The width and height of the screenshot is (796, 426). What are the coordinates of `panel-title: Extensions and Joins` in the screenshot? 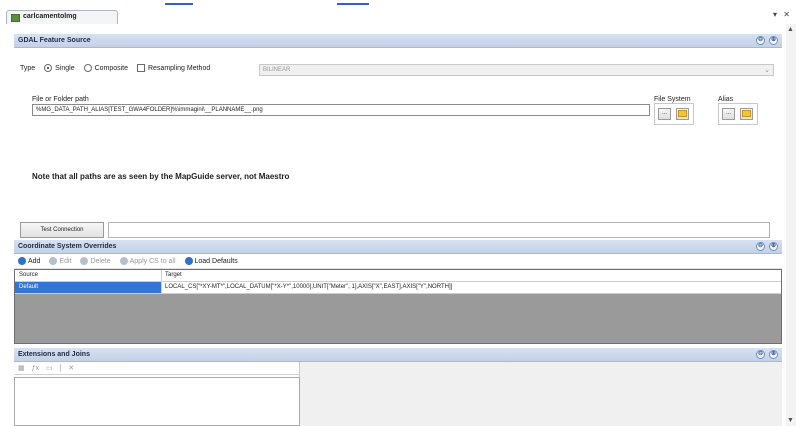 It's located at (54, 354).